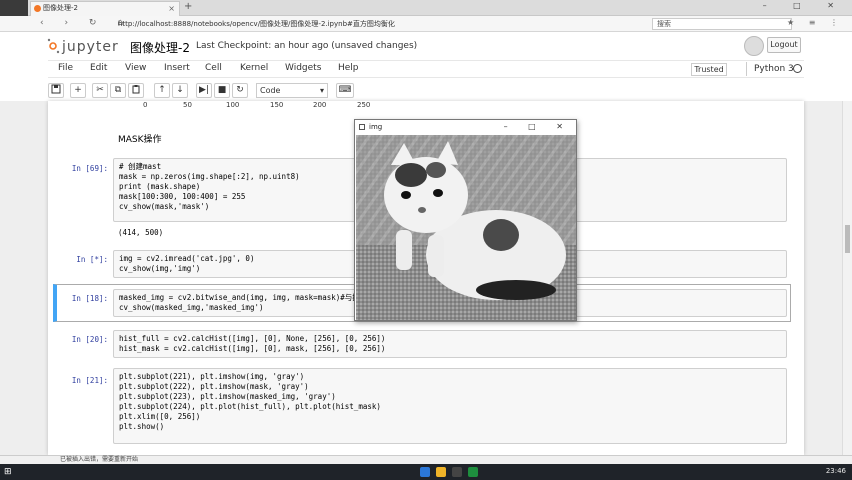 The width and height of the screenshot is (852, 480). What do you see at coordinates (804, 5) in the screenshot?
I see `window-controls: – □ ✕` at bounding box center [804, 5].